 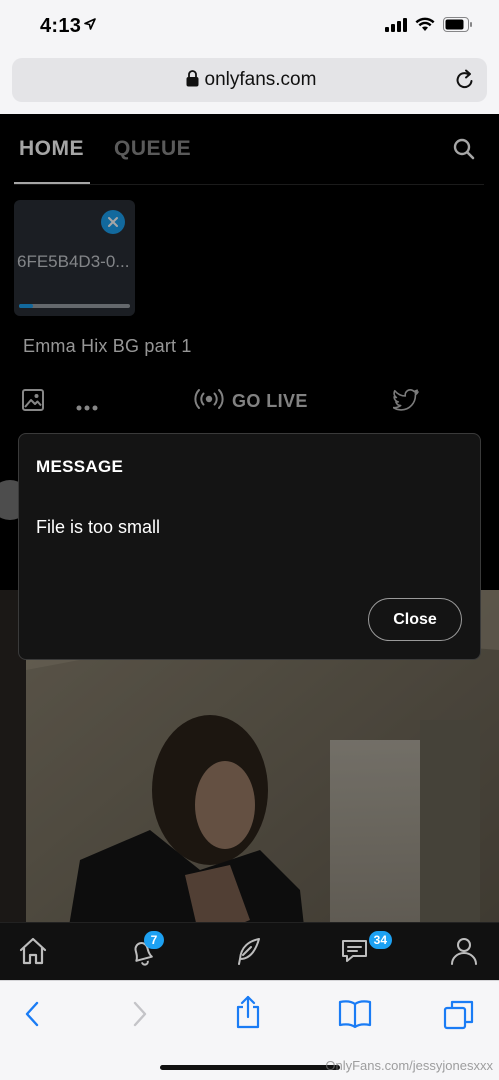 I want to click on tab-queue: QUEUE, so click(x=152, y=149).